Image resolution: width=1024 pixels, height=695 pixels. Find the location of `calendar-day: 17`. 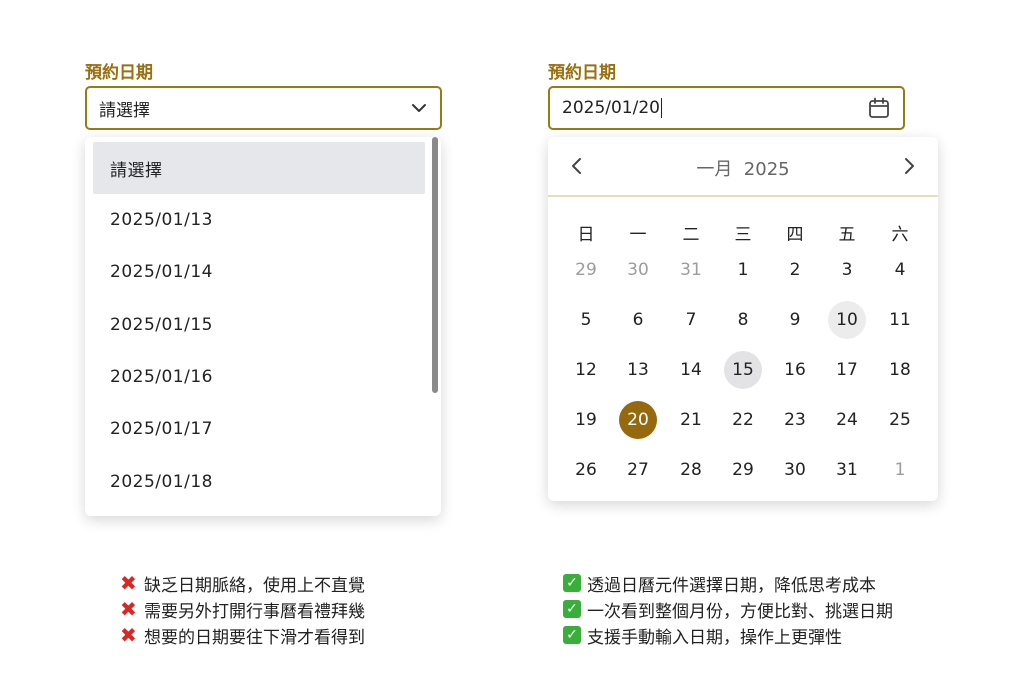

calendar-day: 17 is located at coordinates (847, 370).